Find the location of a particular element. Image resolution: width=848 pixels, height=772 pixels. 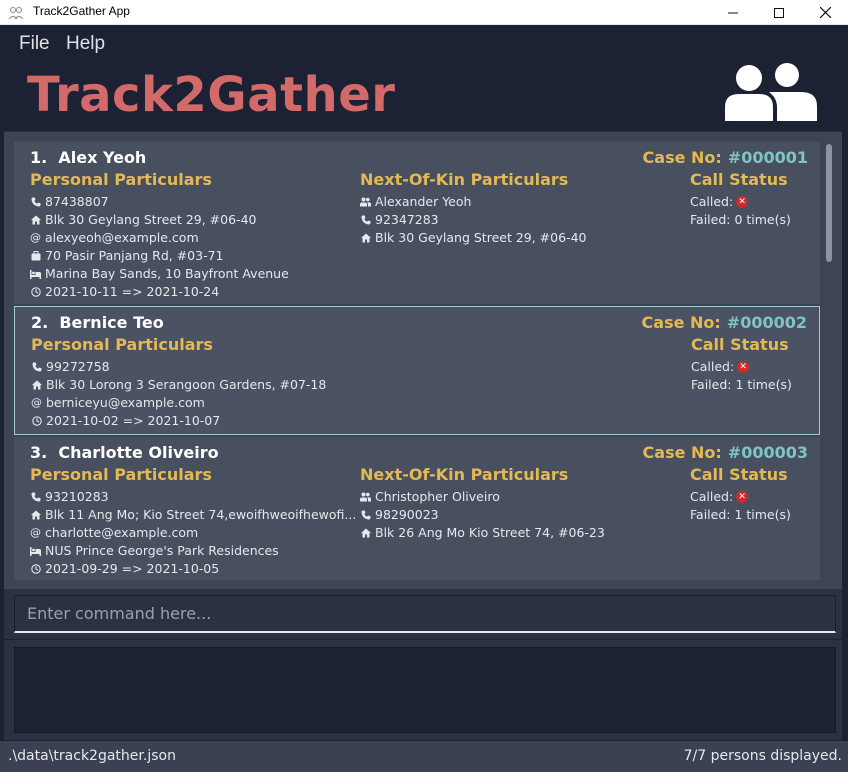

shn-row: Marina Bay Sands, 10 Bayfront Avenue is located at coordinates (159, 273).